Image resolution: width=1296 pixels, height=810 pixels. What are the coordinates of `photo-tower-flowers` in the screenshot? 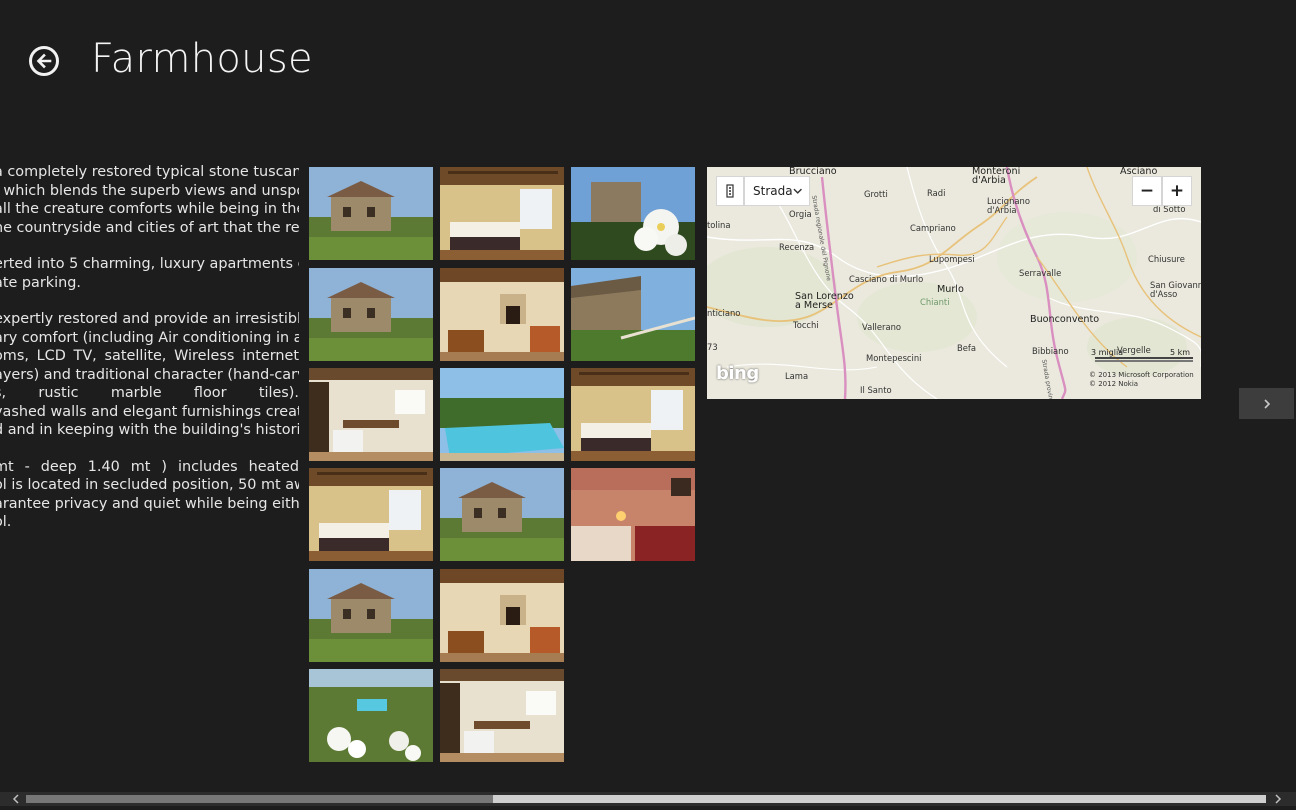 It's located at (633, 213).